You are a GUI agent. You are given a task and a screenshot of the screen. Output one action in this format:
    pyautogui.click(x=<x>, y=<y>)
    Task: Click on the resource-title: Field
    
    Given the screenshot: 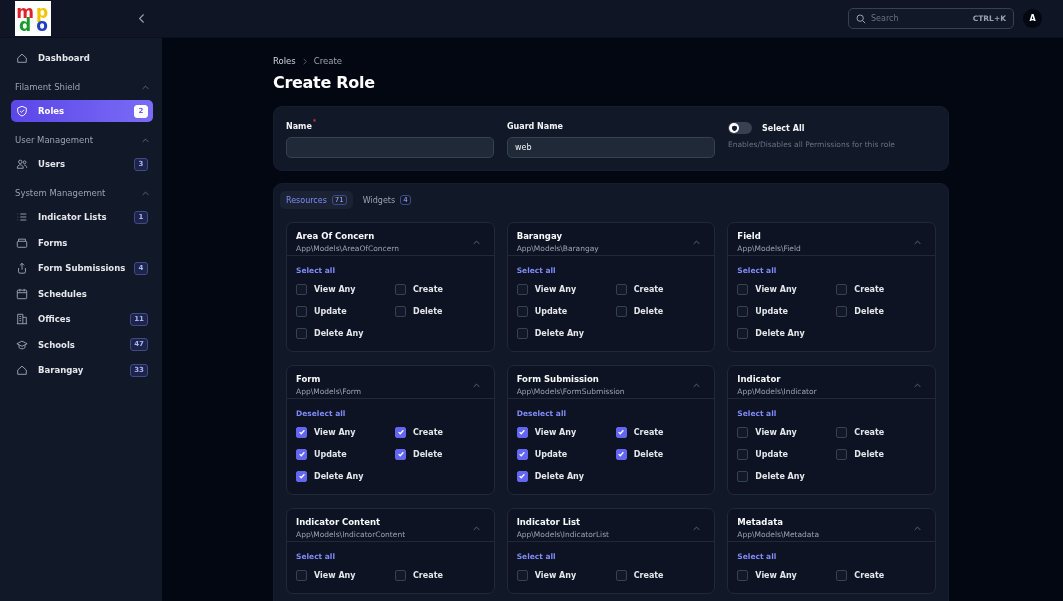 What is the action you would take?
    pyautogui.click(x=749, y=236)
    